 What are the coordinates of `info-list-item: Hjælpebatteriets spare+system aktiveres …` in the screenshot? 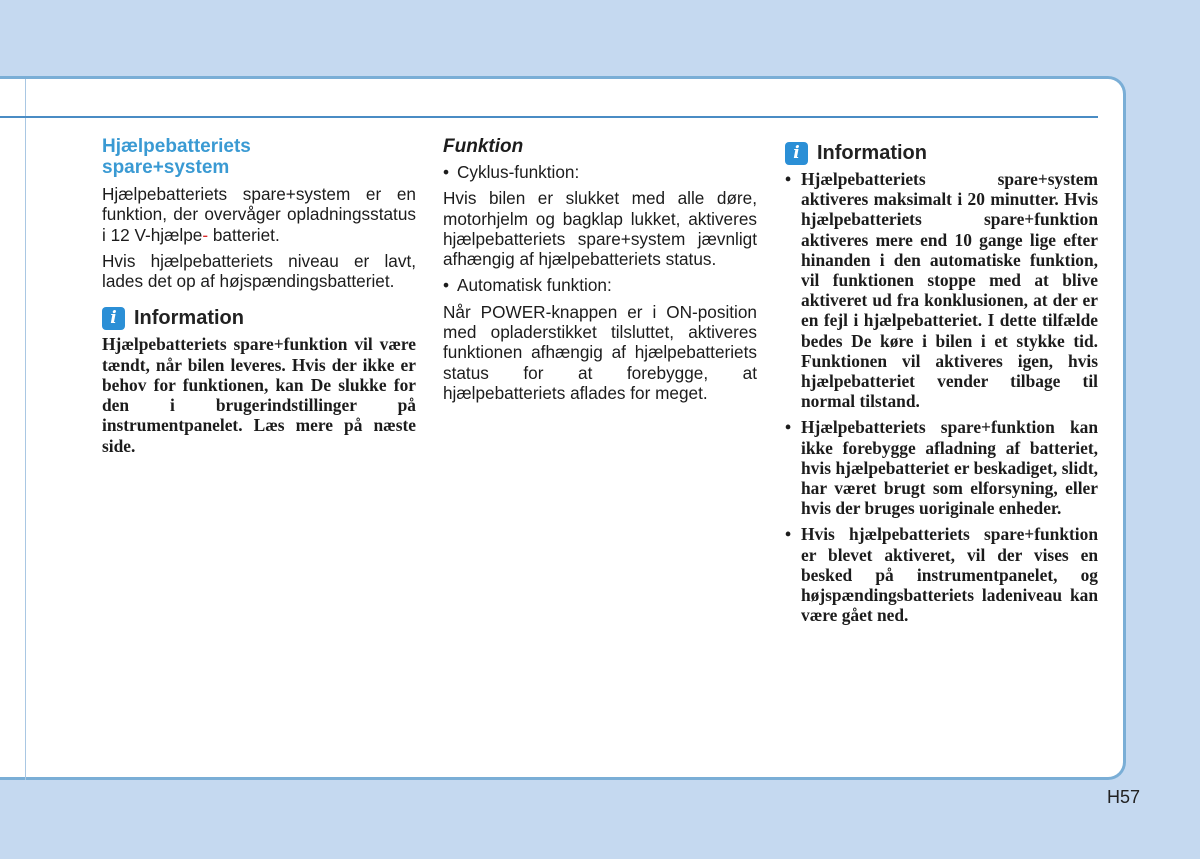 It's located at (941, 290).